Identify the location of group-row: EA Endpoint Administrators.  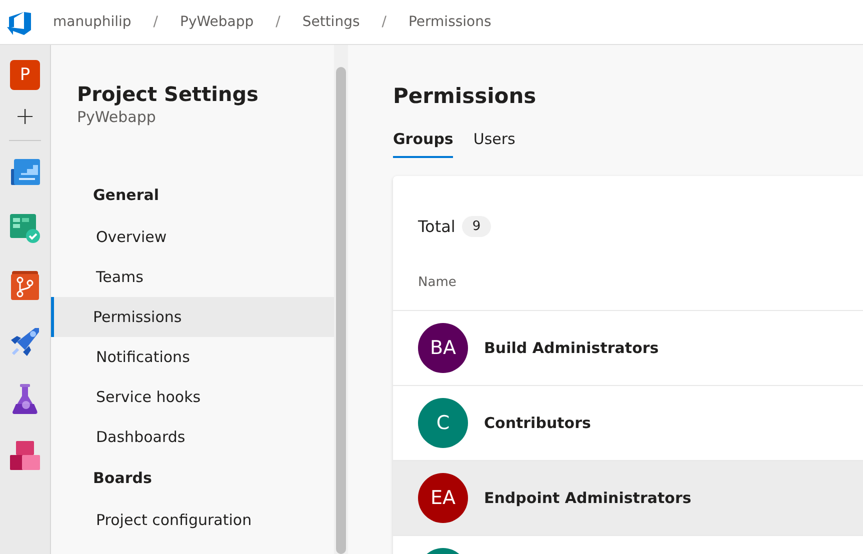
(628, 498).